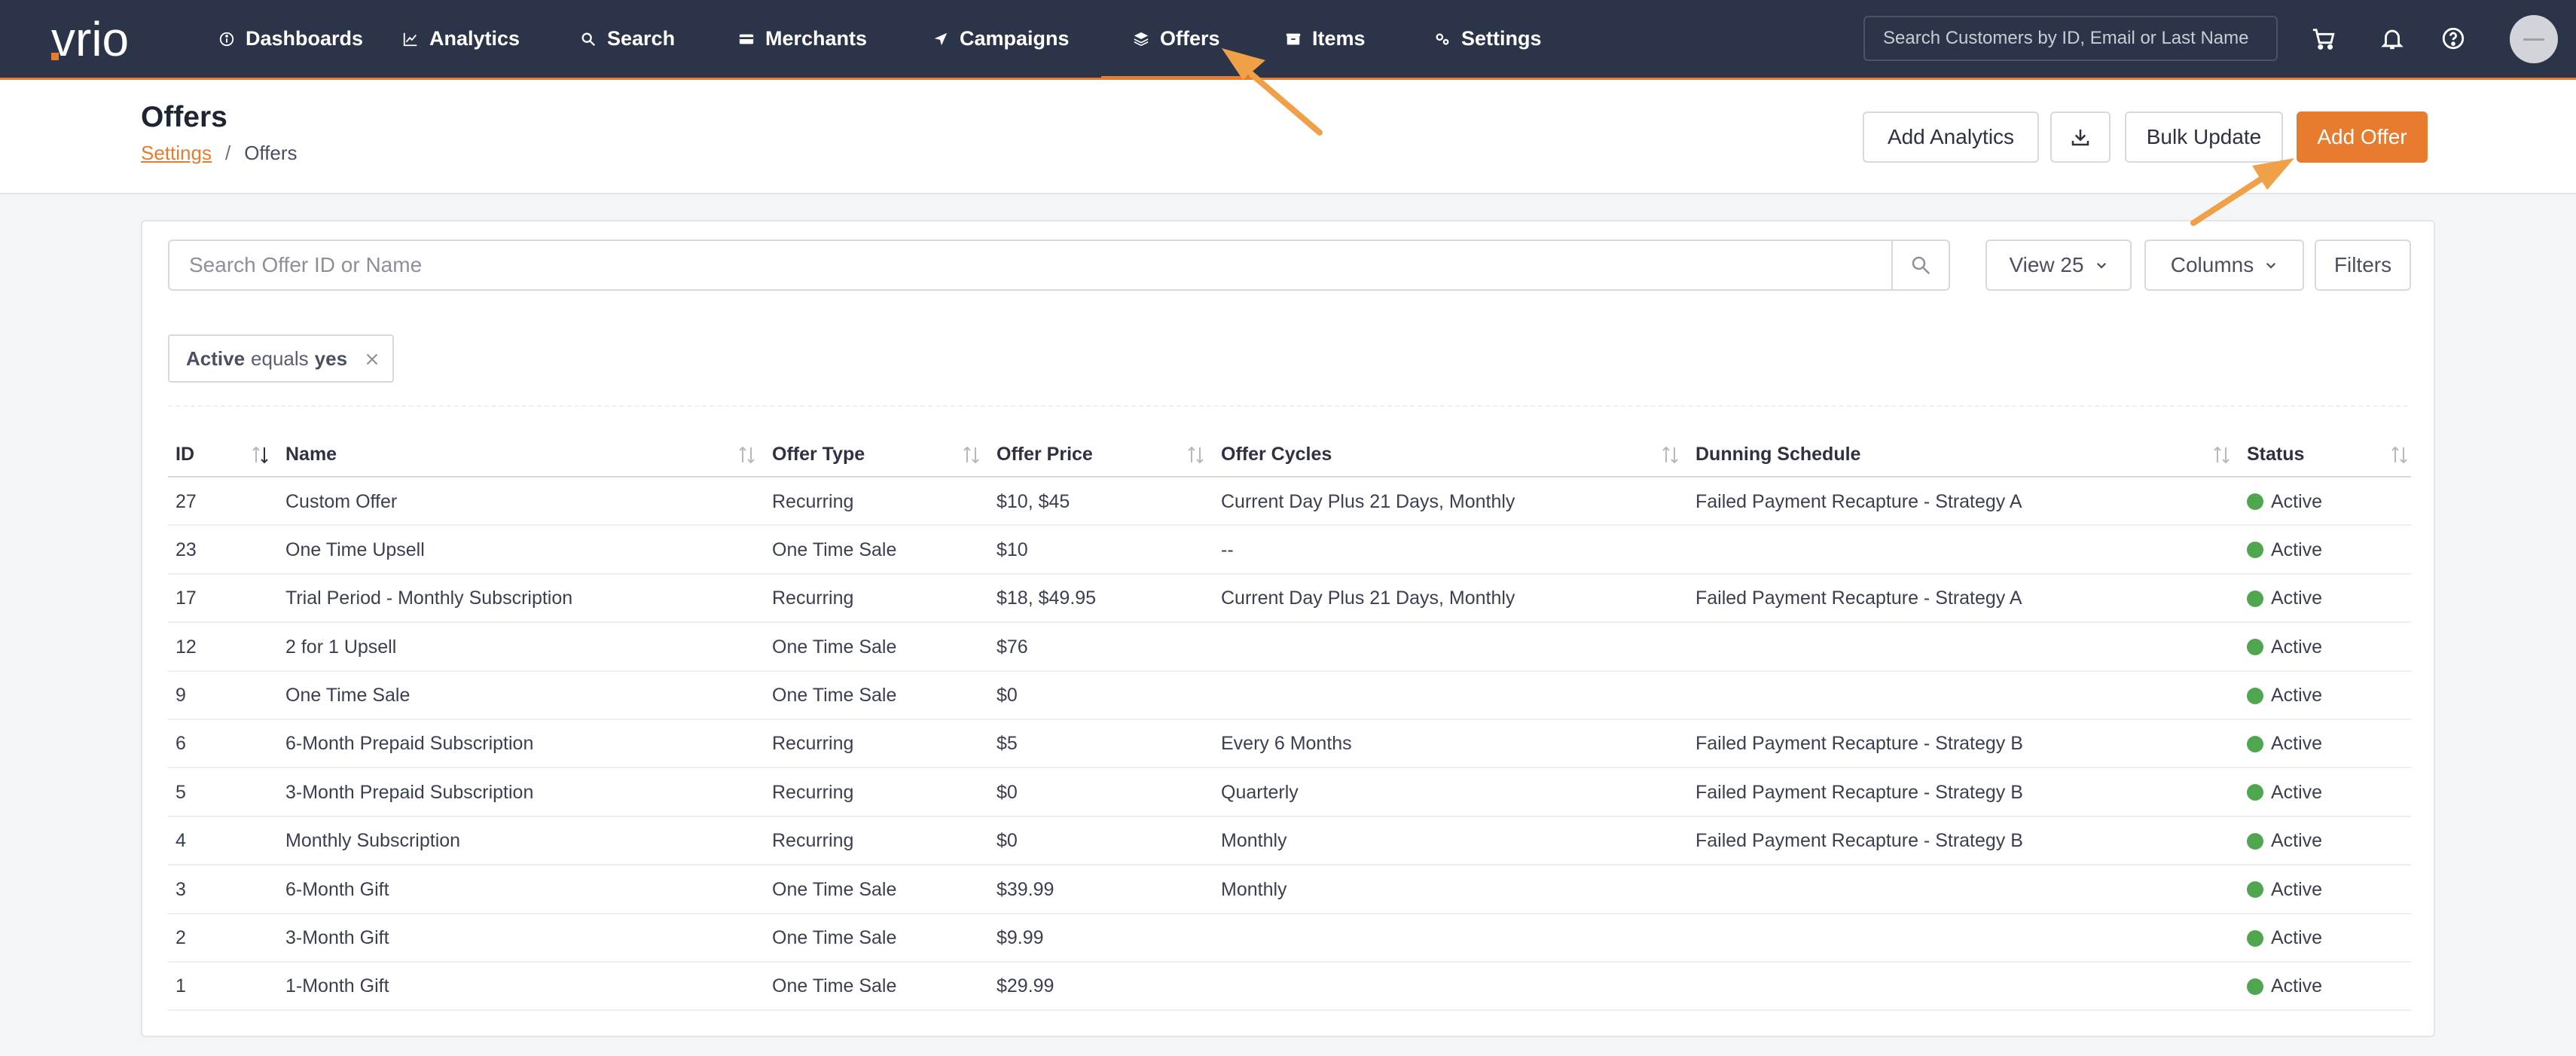 Image resolution: width=2576 pixels, height=1056 pixels. What do you see at coordinates (1290, 647) in the screenshot?
I see `table-row: 12 2 for 1 Upsell One Time Sale $76 Active` at bounding box center [1290, 647].